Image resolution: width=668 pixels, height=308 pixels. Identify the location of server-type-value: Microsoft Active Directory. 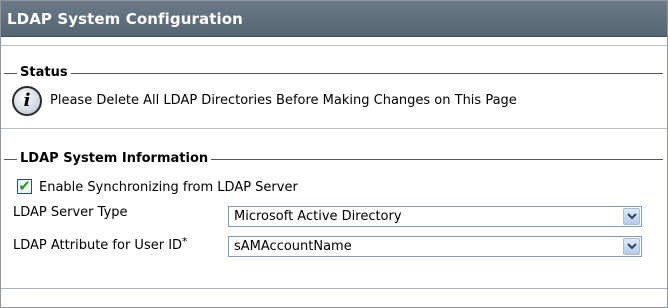
(318, 216).